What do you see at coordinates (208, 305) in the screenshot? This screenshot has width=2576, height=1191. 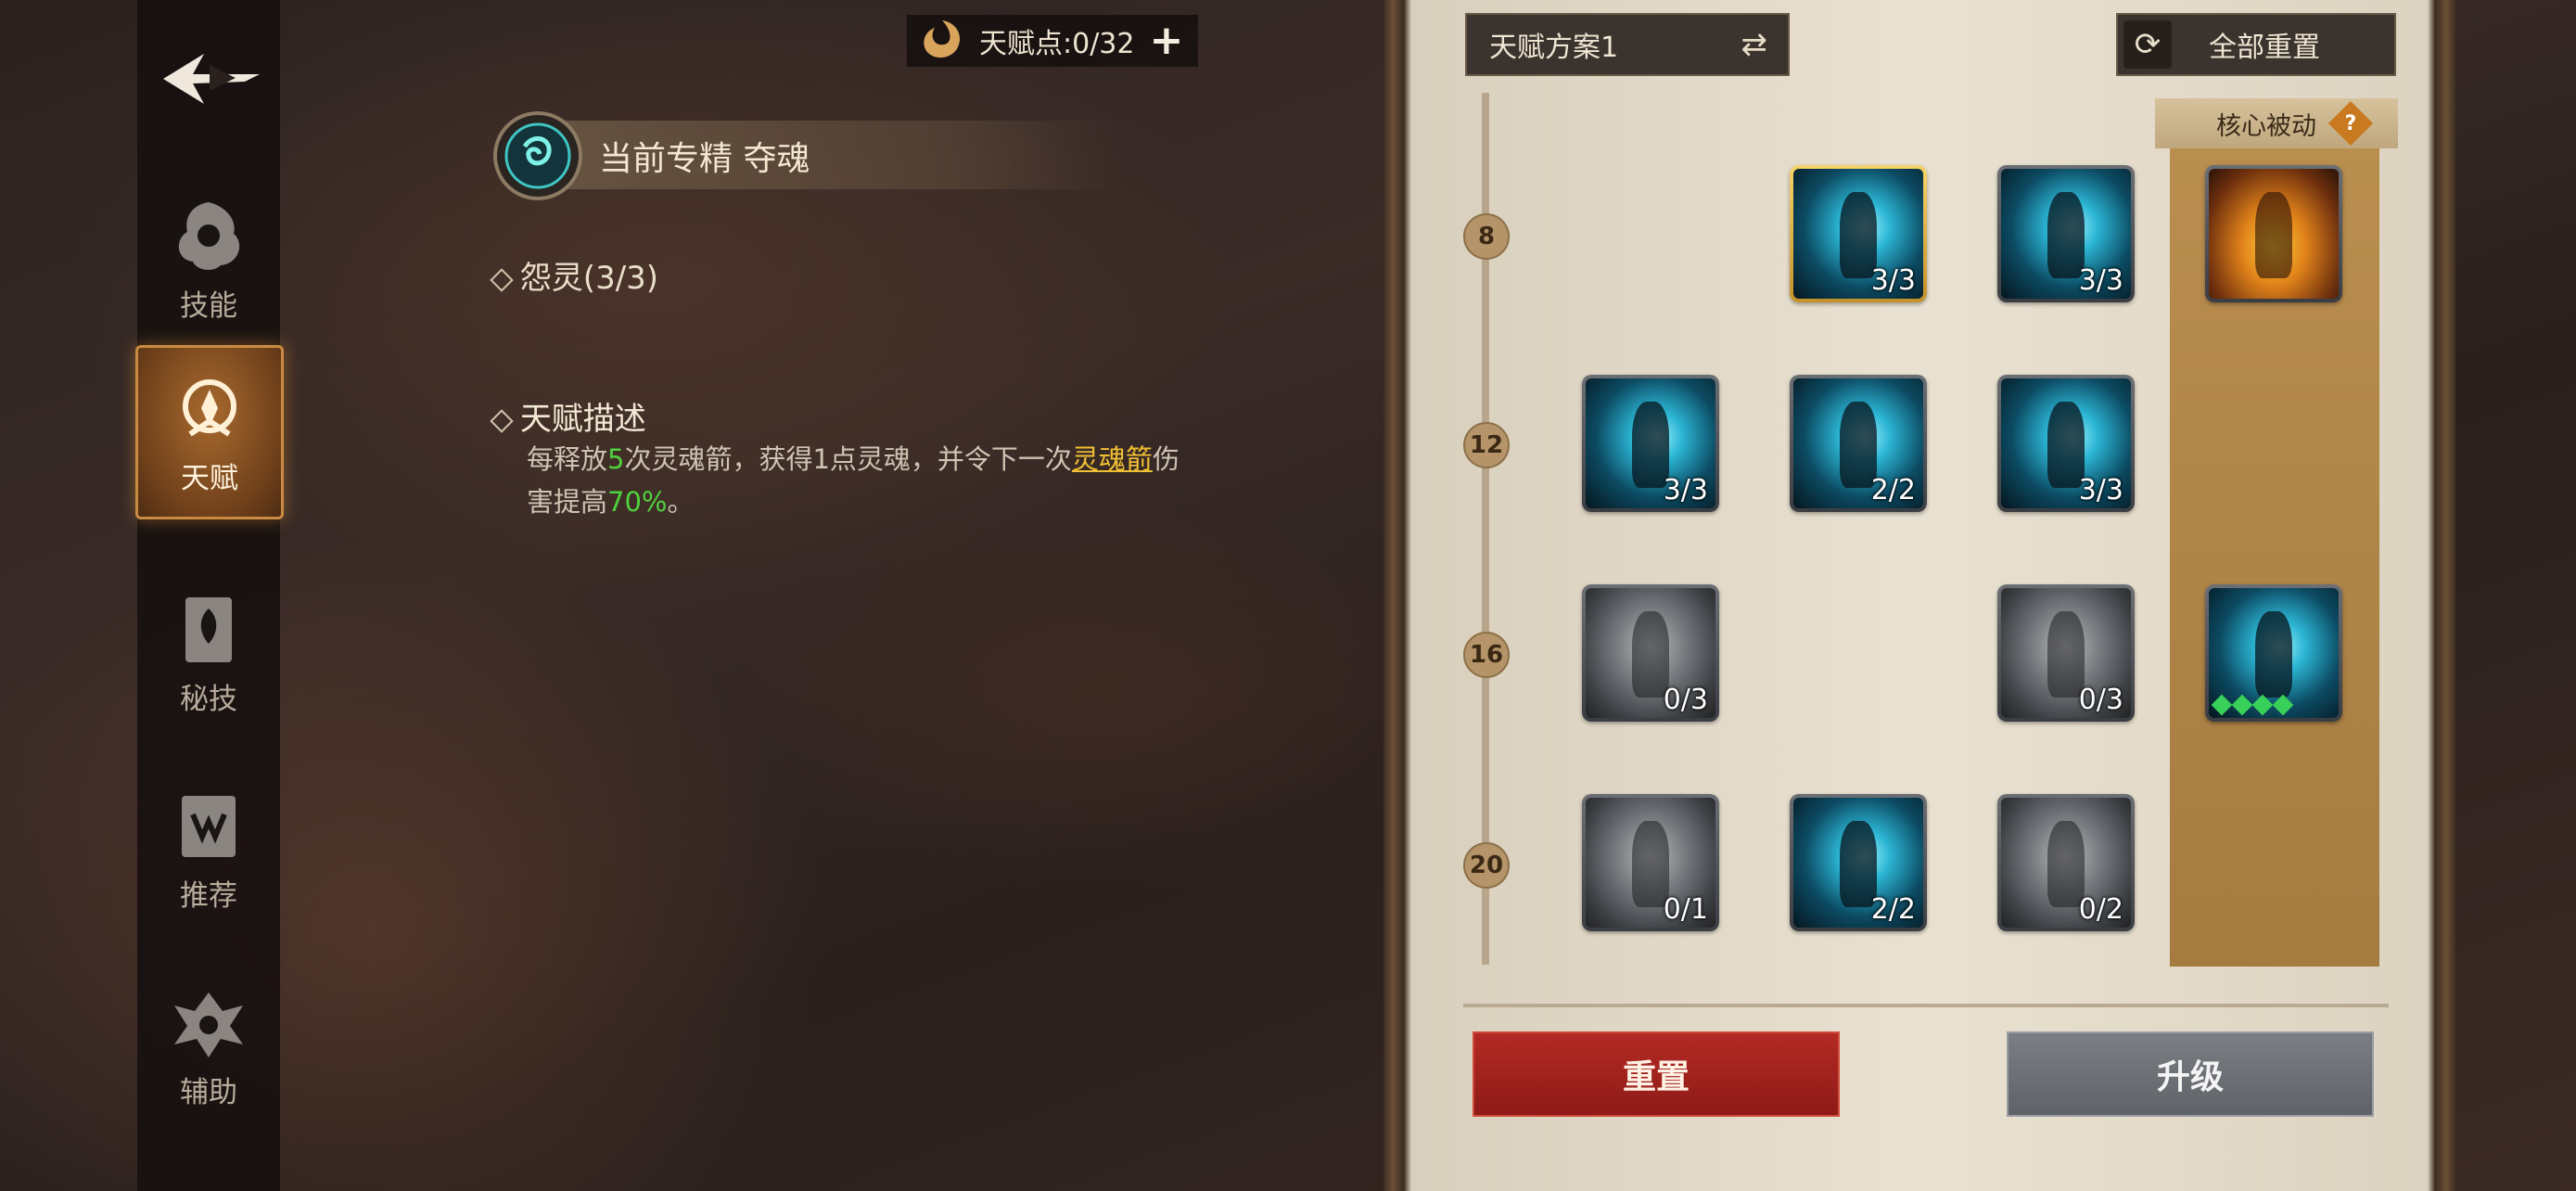 I see `nav-label: 技能` at bounding box center [208, 305].